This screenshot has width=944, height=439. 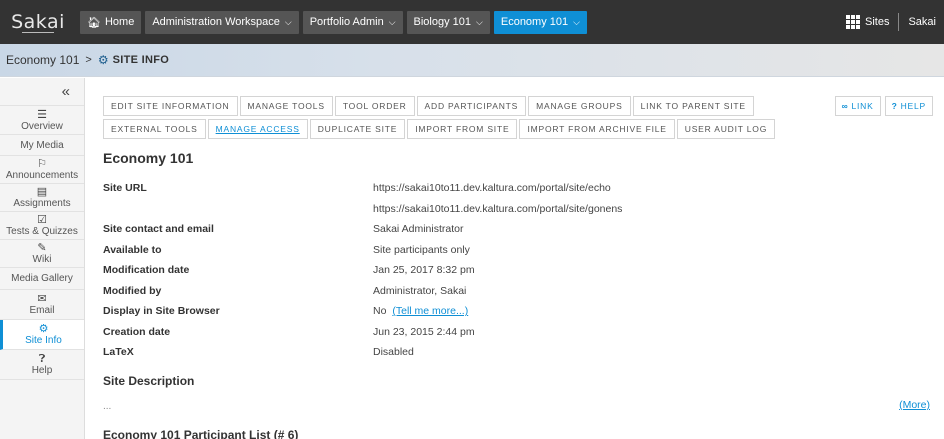 What do you see at coordinates (42, 359) in the screenshot?
I see `question-icon: ❓︎` at bounding box center [42, 359].